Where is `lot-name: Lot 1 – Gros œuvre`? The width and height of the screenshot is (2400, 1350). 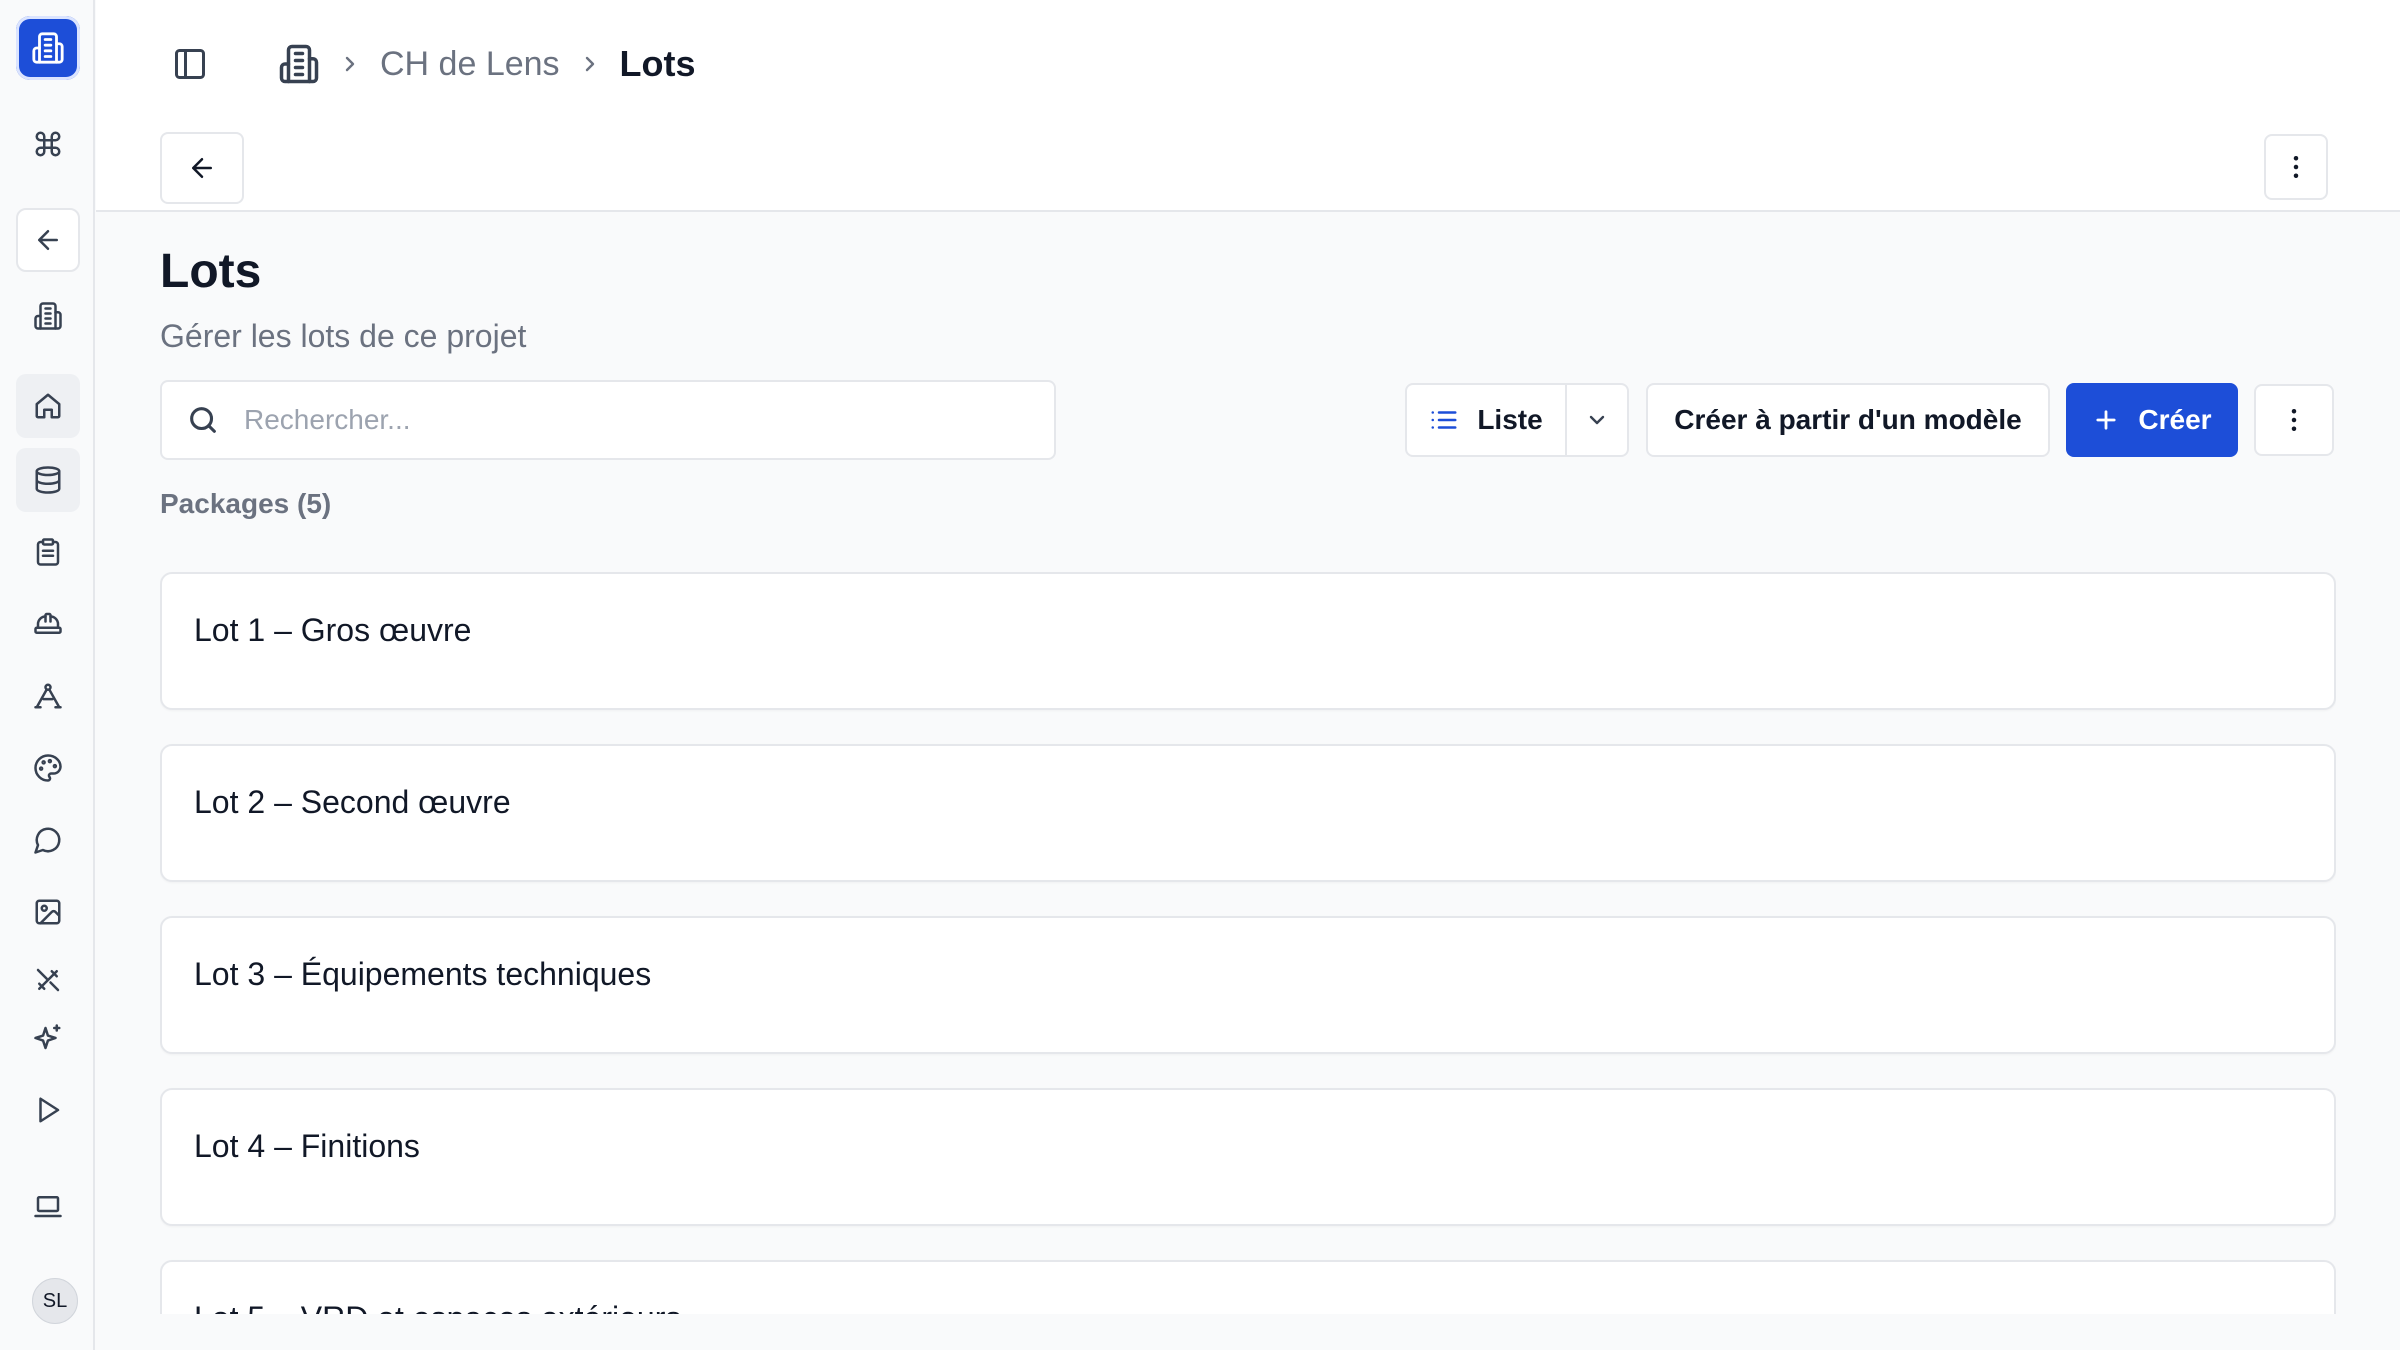 lot-name: Lot 1 – Gros œuvre is located at coordinates (333, 630).